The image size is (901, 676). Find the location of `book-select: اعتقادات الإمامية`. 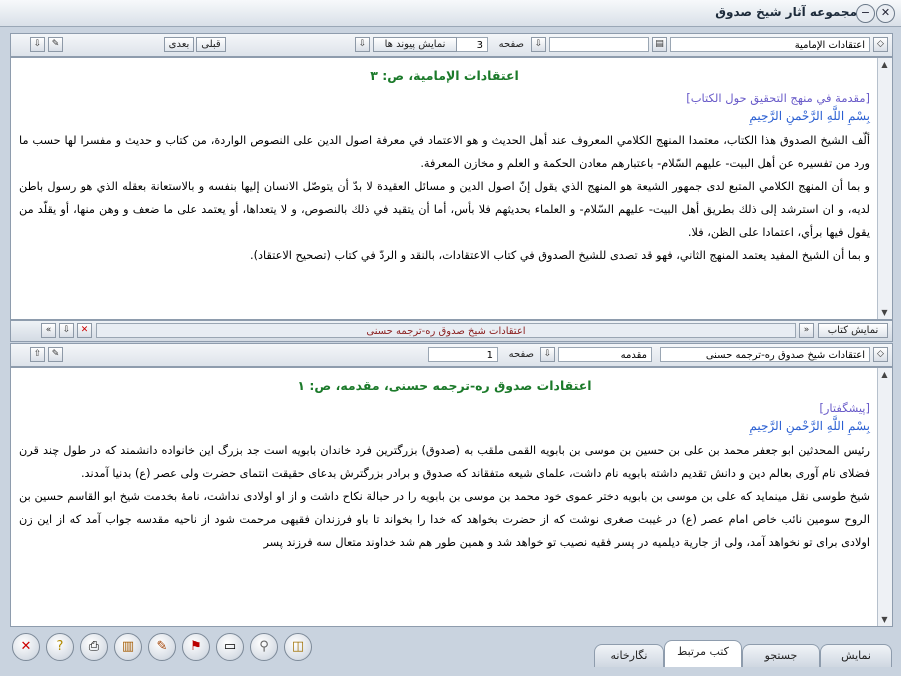

book-select: اعتقادات الإمامية is located at coordinates (770, 44).